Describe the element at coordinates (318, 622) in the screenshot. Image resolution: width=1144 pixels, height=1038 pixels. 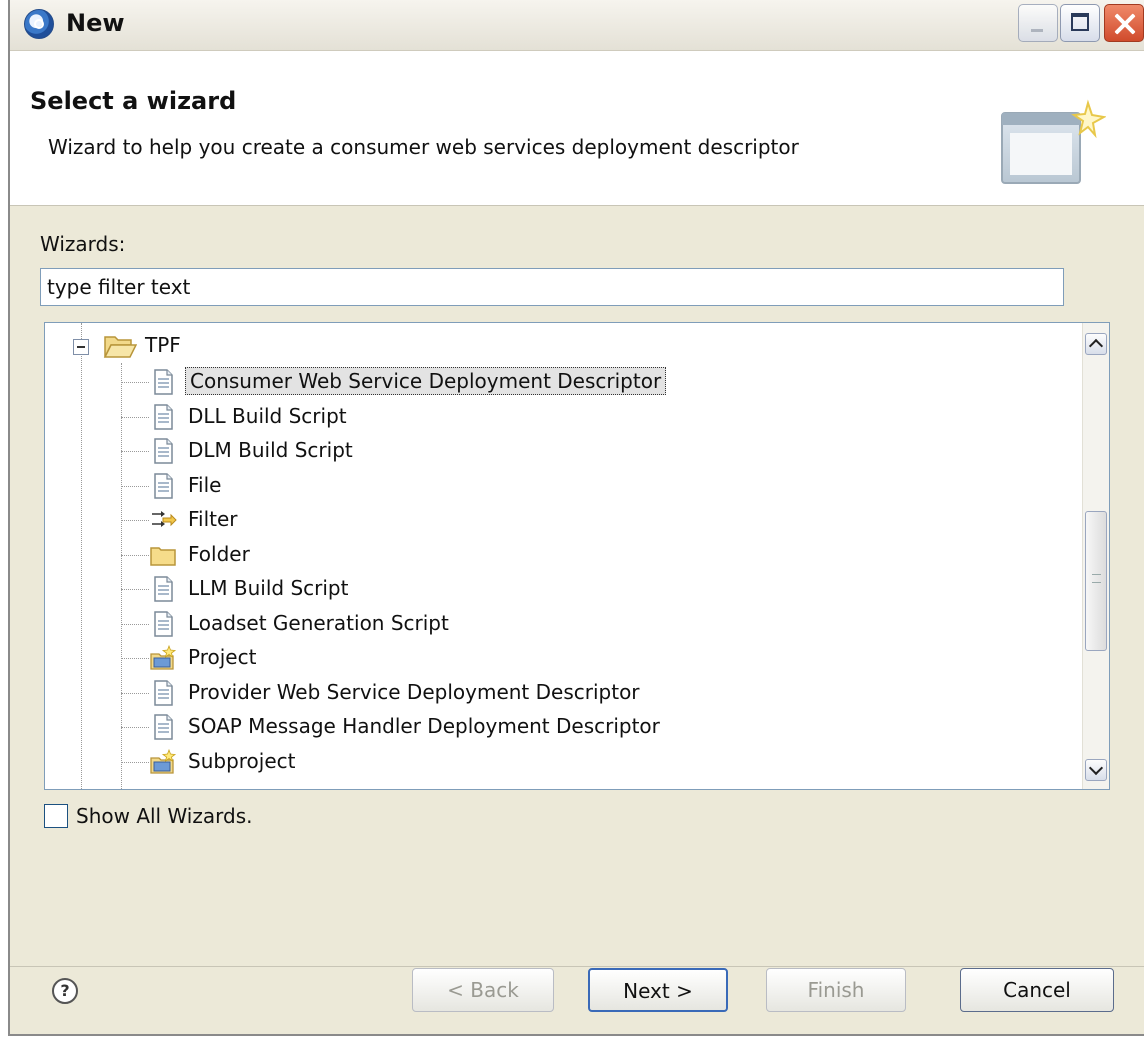
I see `tree-item-label: Loadset Generation Script` at that location.